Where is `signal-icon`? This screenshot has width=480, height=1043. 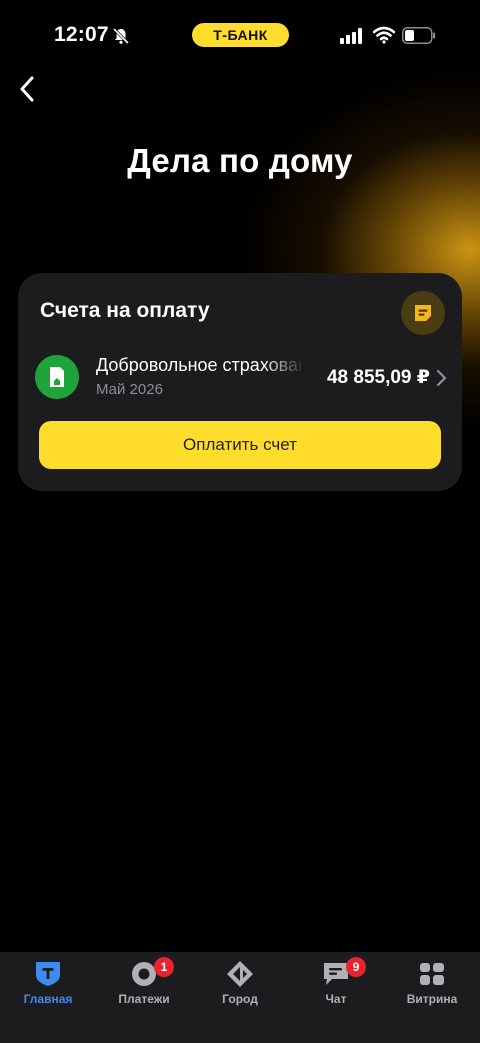
signal-icon is located at coordinates (351, 36).